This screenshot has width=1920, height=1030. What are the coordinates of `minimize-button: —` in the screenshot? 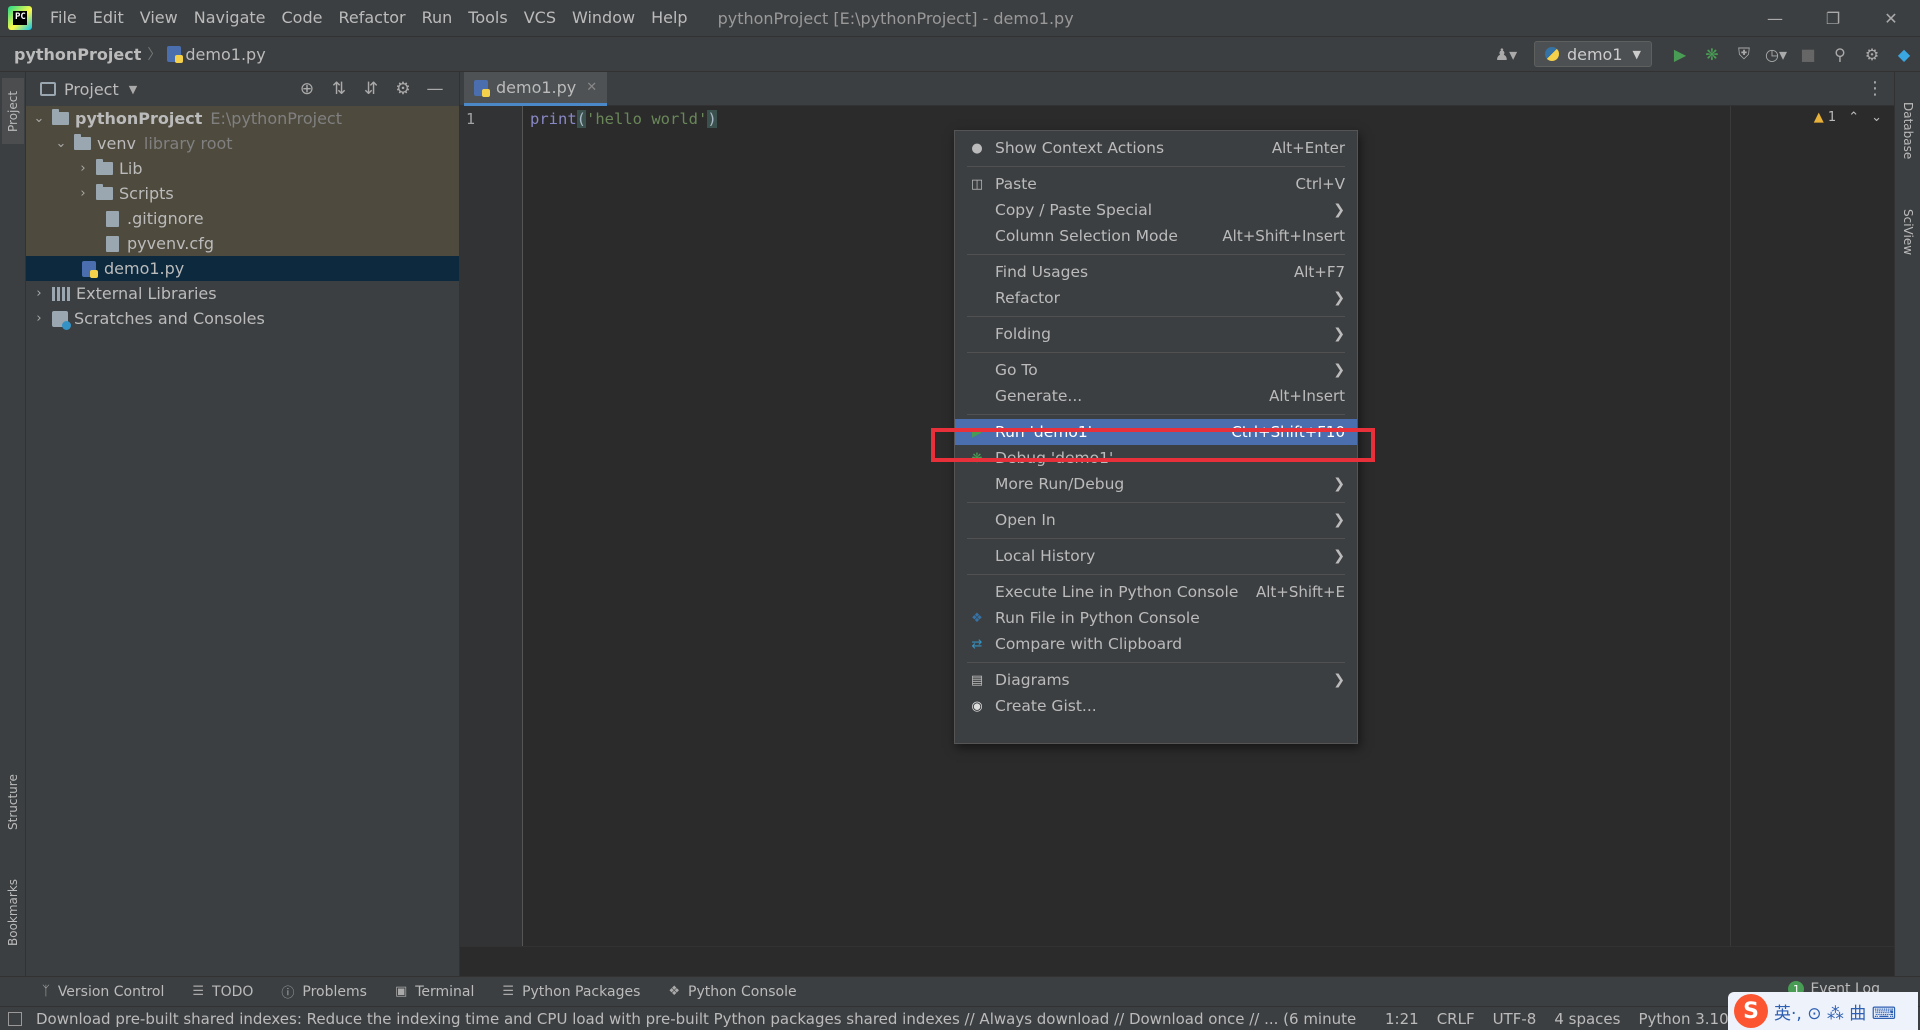 It's located at (1775, 18).